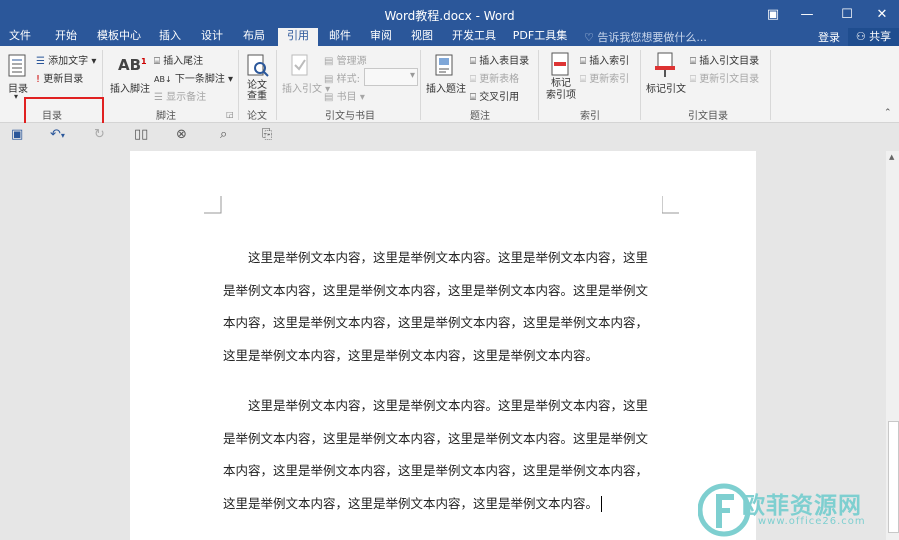 This screenshot has width=899, height=540. Describe the element at coordinates (342, 79) in the screenshot. I see `citation-style-label: ▤ 样式:` at that location.